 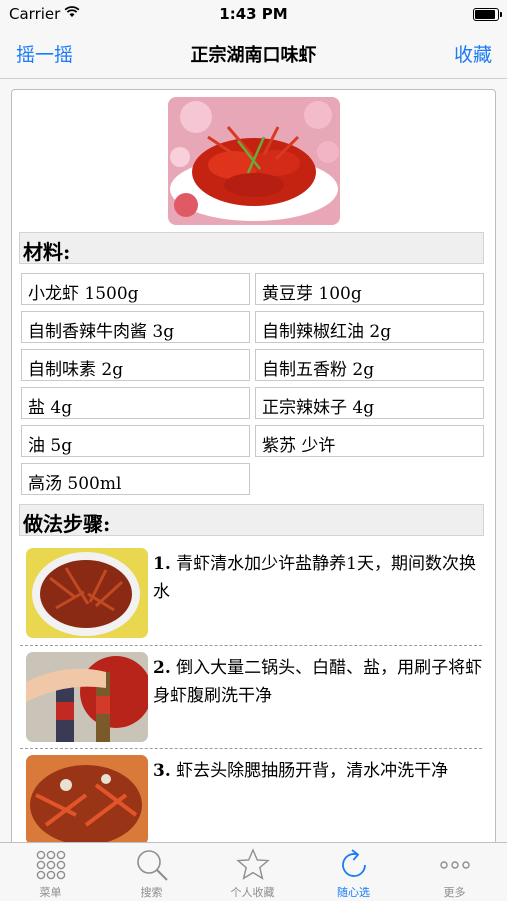 I want to click on ingredient-item: 自制辣椒红油 2g, so click(x=369, y=327).